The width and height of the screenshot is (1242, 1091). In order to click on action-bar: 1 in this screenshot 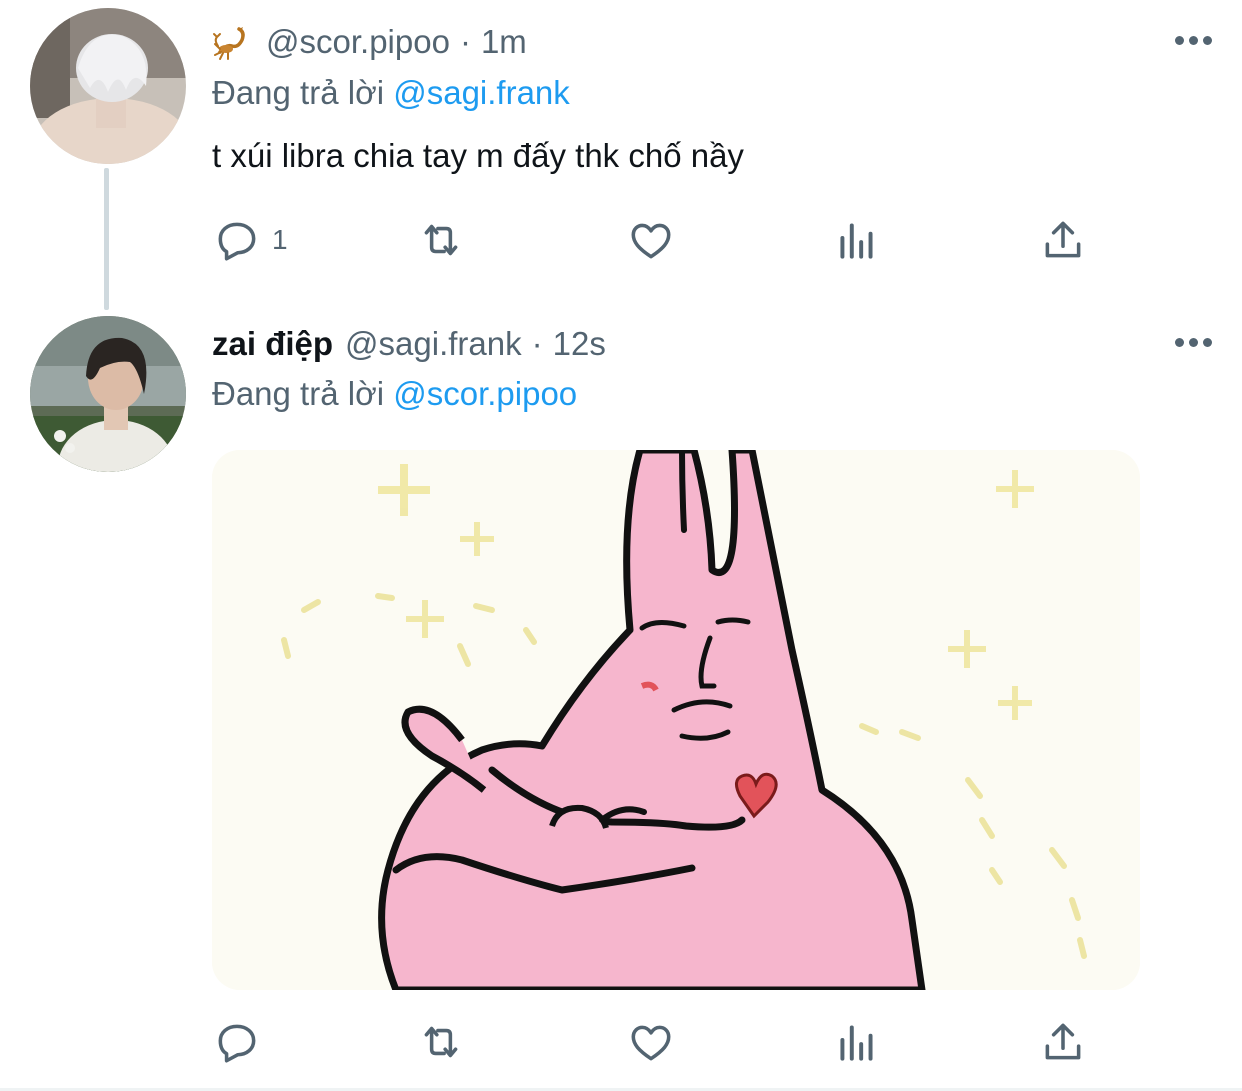, I will do `click(662, 240)`.